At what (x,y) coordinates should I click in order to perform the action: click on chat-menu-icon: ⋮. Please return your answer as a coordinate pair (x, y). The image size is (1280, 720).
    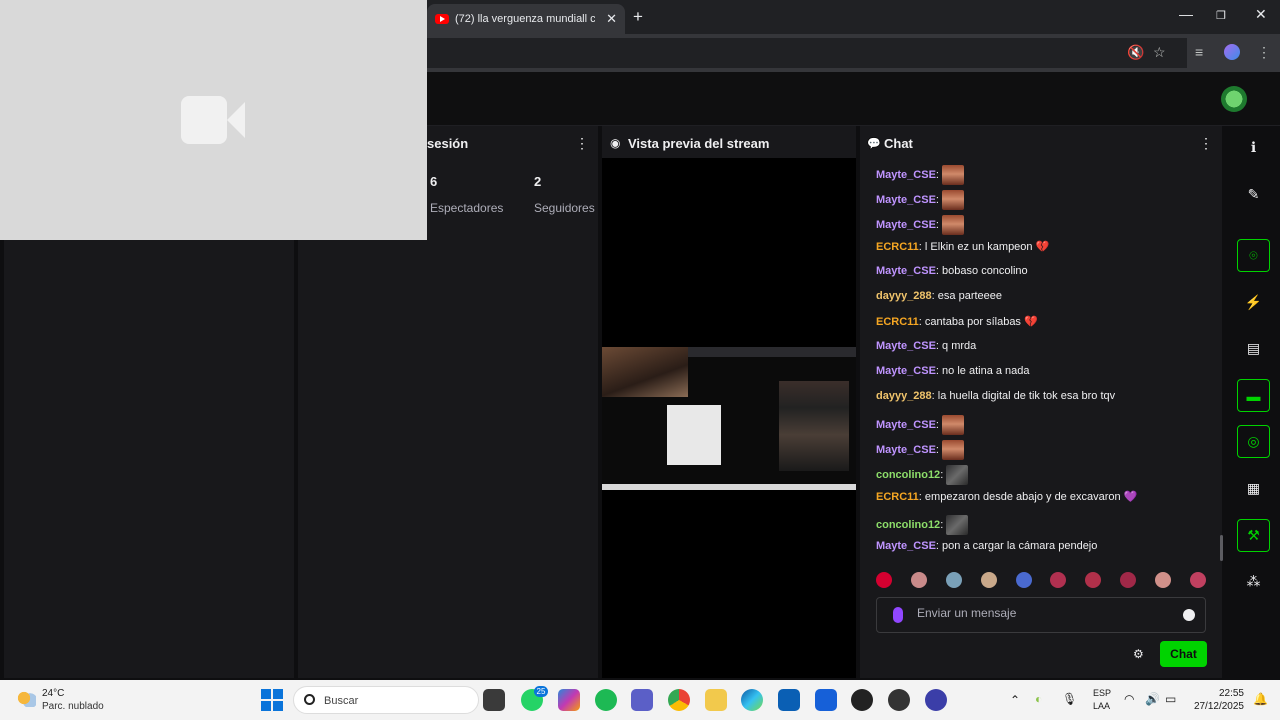
    Looking at the image, I should click on (1206, 143).